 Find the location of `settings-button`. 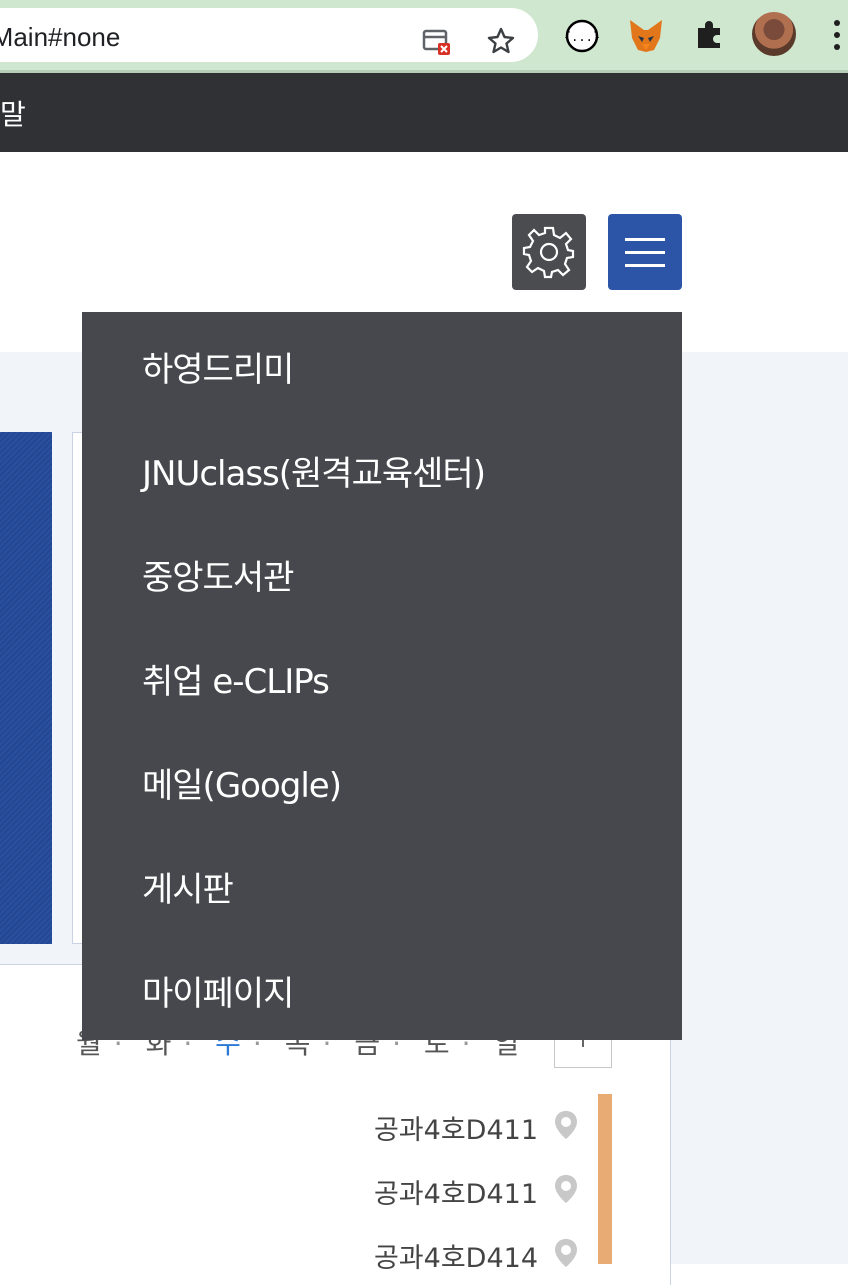

settings-button is located at coordinates (549, 252).